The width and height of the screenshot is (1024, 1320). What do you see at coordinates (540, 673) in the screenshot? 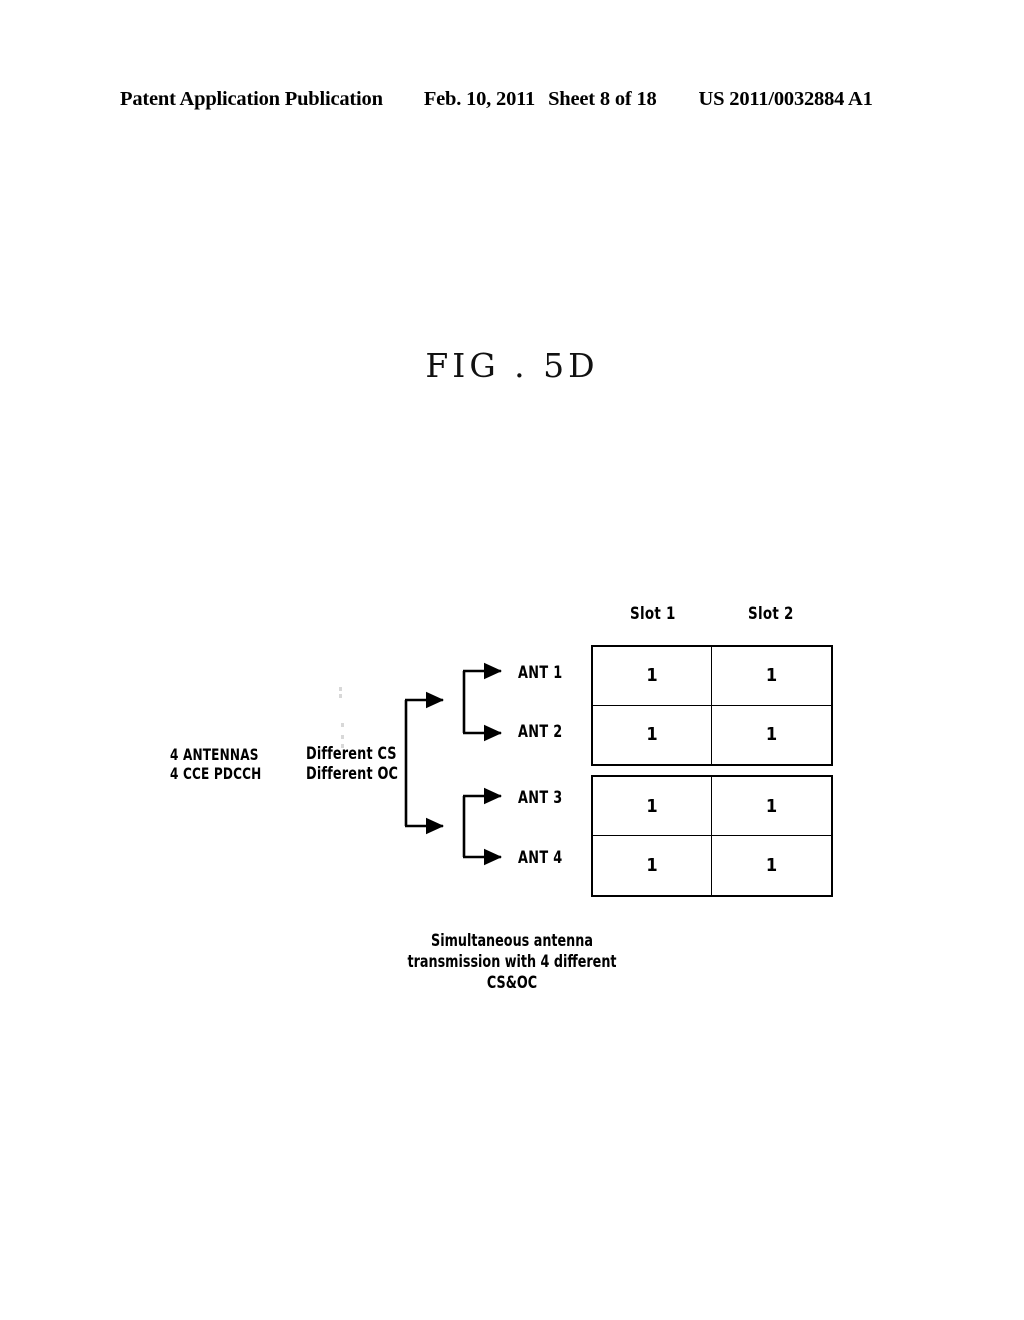
I see `antenna-label-ant-1: ANT 1` at bounding box center [540, 673].